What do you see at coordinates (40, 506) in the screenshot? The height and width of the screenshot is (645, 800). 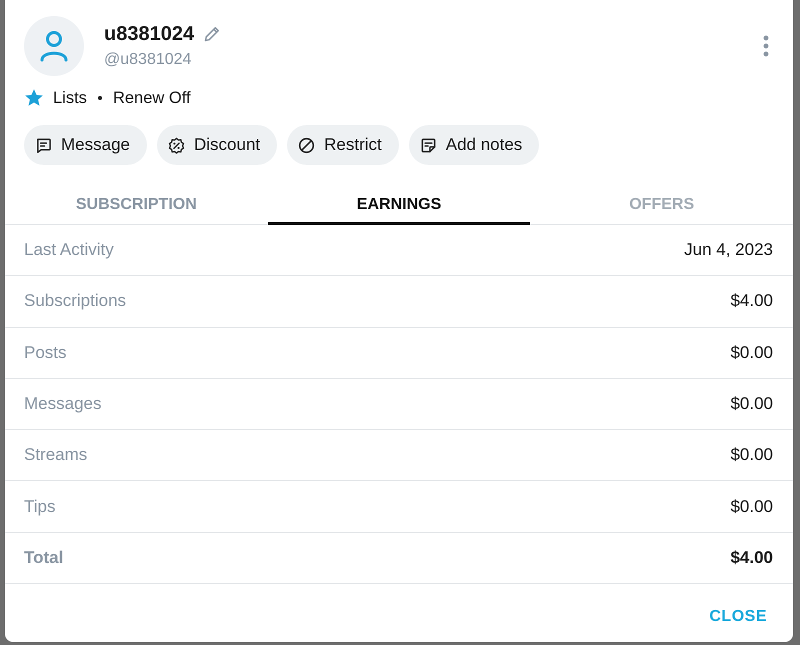 I see `row-label: Tips` at bounding box center [40, 506].